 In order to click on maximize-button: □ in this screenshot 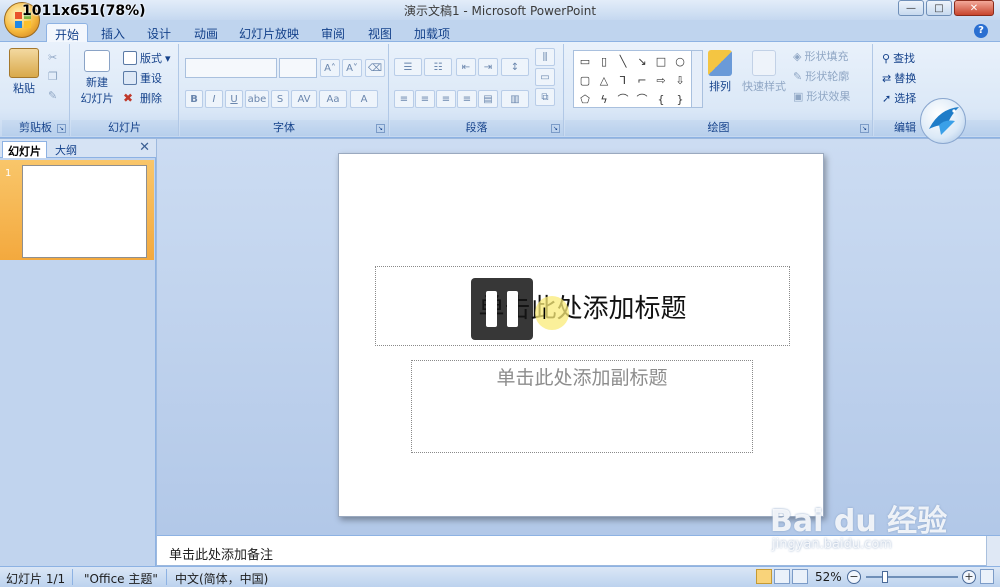, I will do `click(939, 8)`.